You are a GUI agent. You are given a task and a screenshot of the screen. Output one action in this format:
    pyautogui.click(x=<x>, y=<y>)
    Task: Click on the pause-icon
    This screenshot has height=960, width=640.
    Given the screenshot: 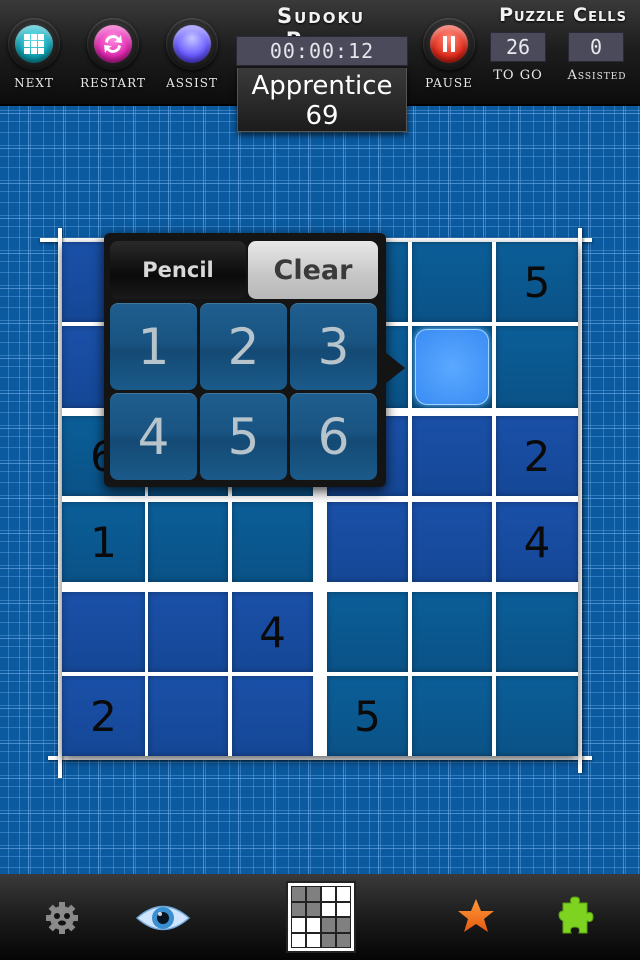 What is the action you would take?
    pyautogui.click(x=449, y=44)
    